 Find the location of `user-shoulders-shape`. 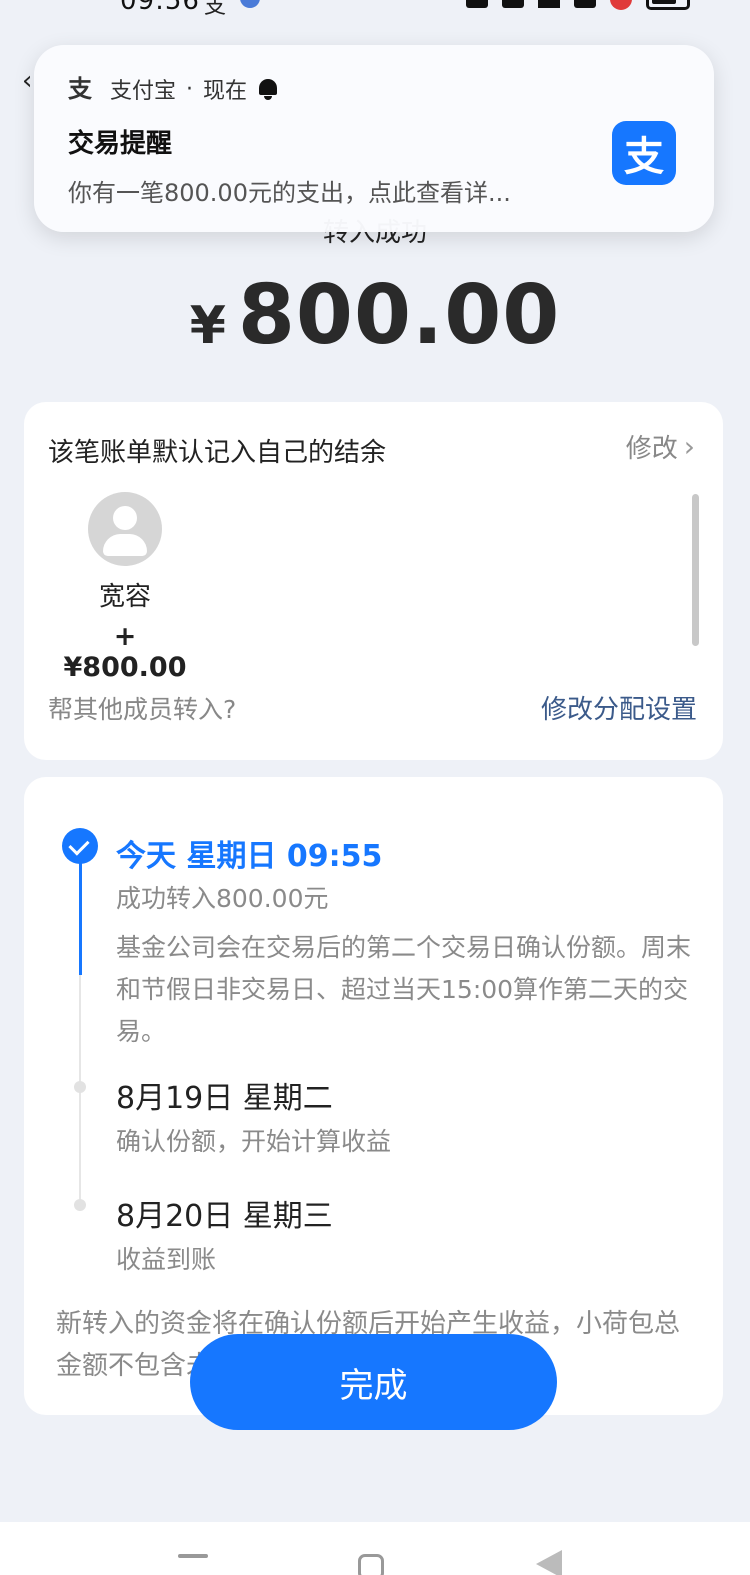

user-shoulders-shape is located at coordinates (125, 545).